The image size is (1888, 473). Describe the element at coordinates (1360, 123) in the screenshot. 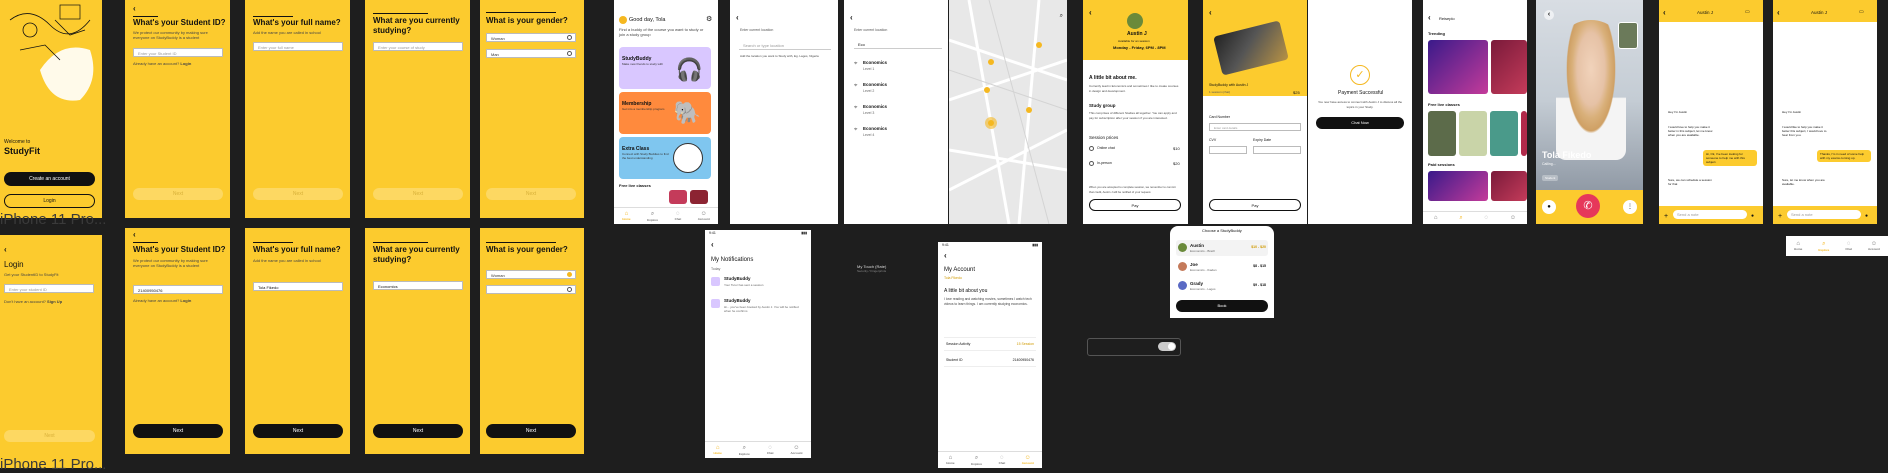

I see `chat-now-button: Chat Now` at that location.